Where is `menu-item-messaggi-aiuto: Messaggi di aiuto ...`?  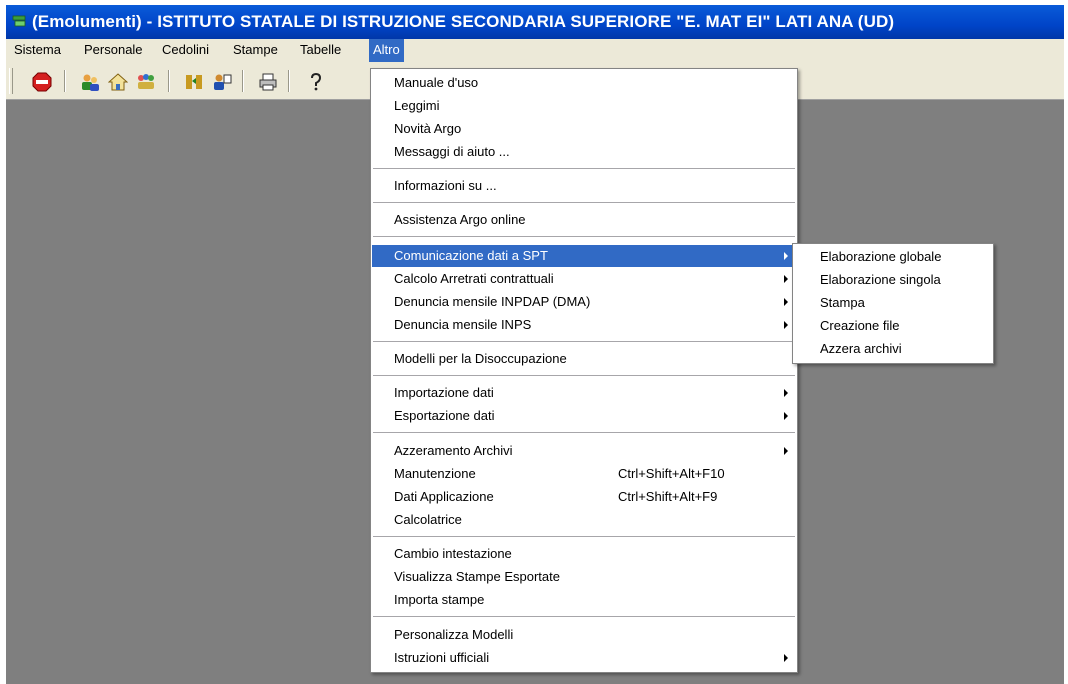
menu-item-messaggi-aiuto: Messaggi di aiuto ... is located at coordinates (584, 152).